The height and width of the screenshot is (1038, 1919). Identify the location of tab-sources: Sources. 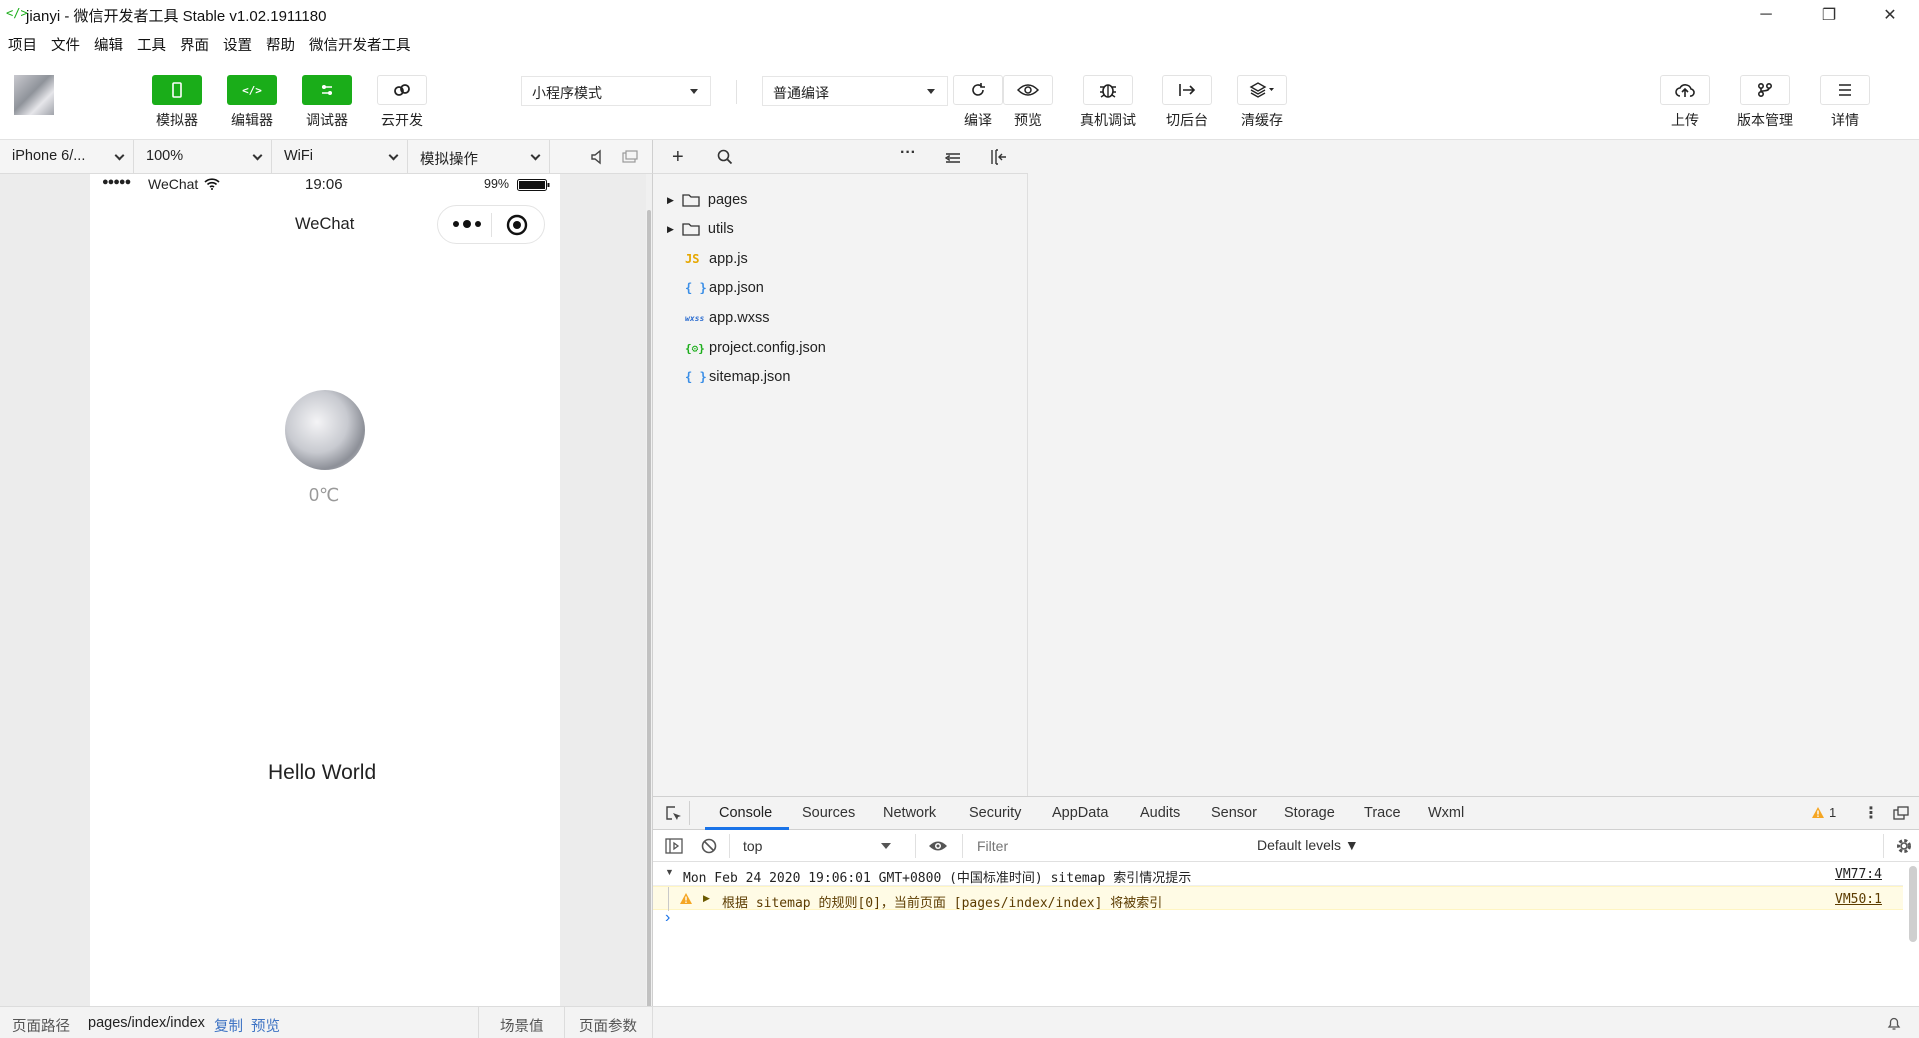
(828, 813).